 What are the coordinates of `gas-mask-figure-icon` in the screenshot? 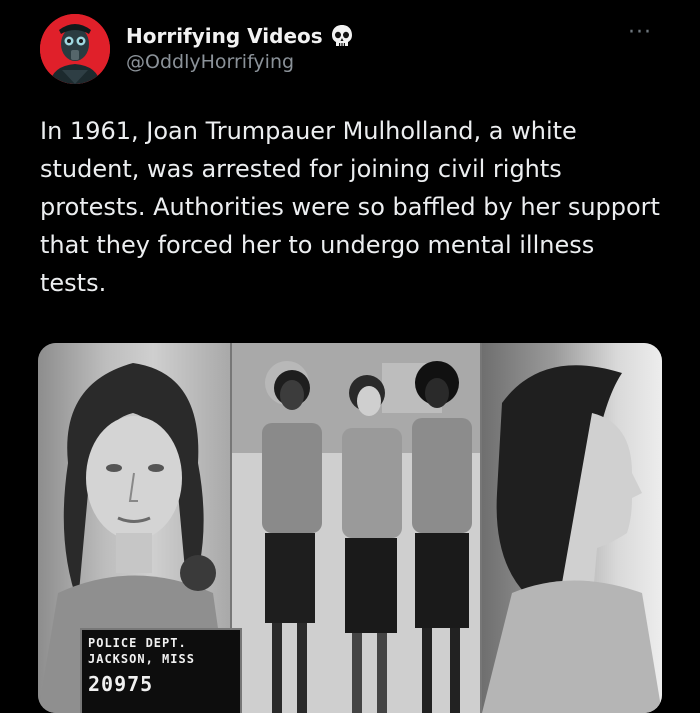 It's located at (75, 49).